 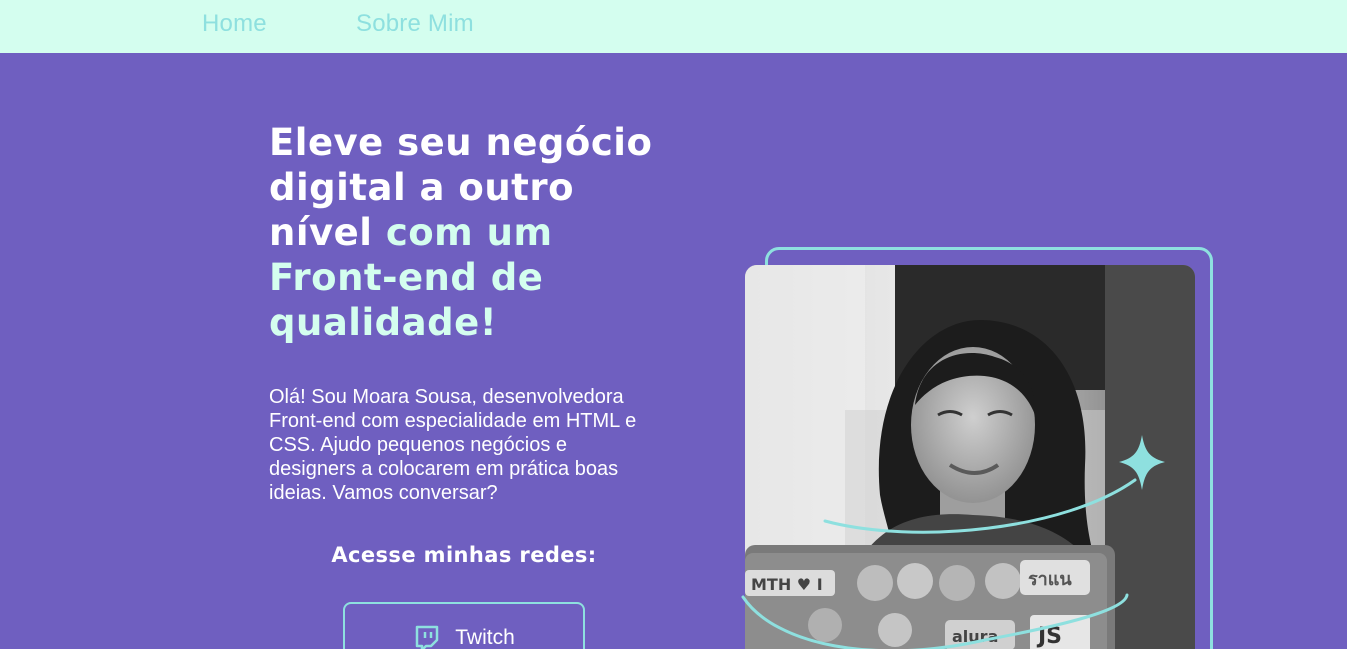 I want to click on social-title: Acesse minhas redes:, so click(x=464, y=555).